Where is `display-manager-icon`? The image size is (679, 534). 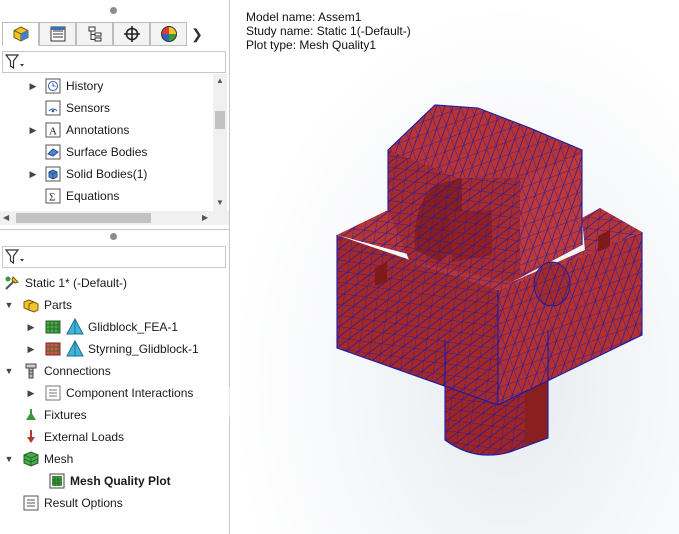 display-manager-icon is located at coordinates (168, 34).